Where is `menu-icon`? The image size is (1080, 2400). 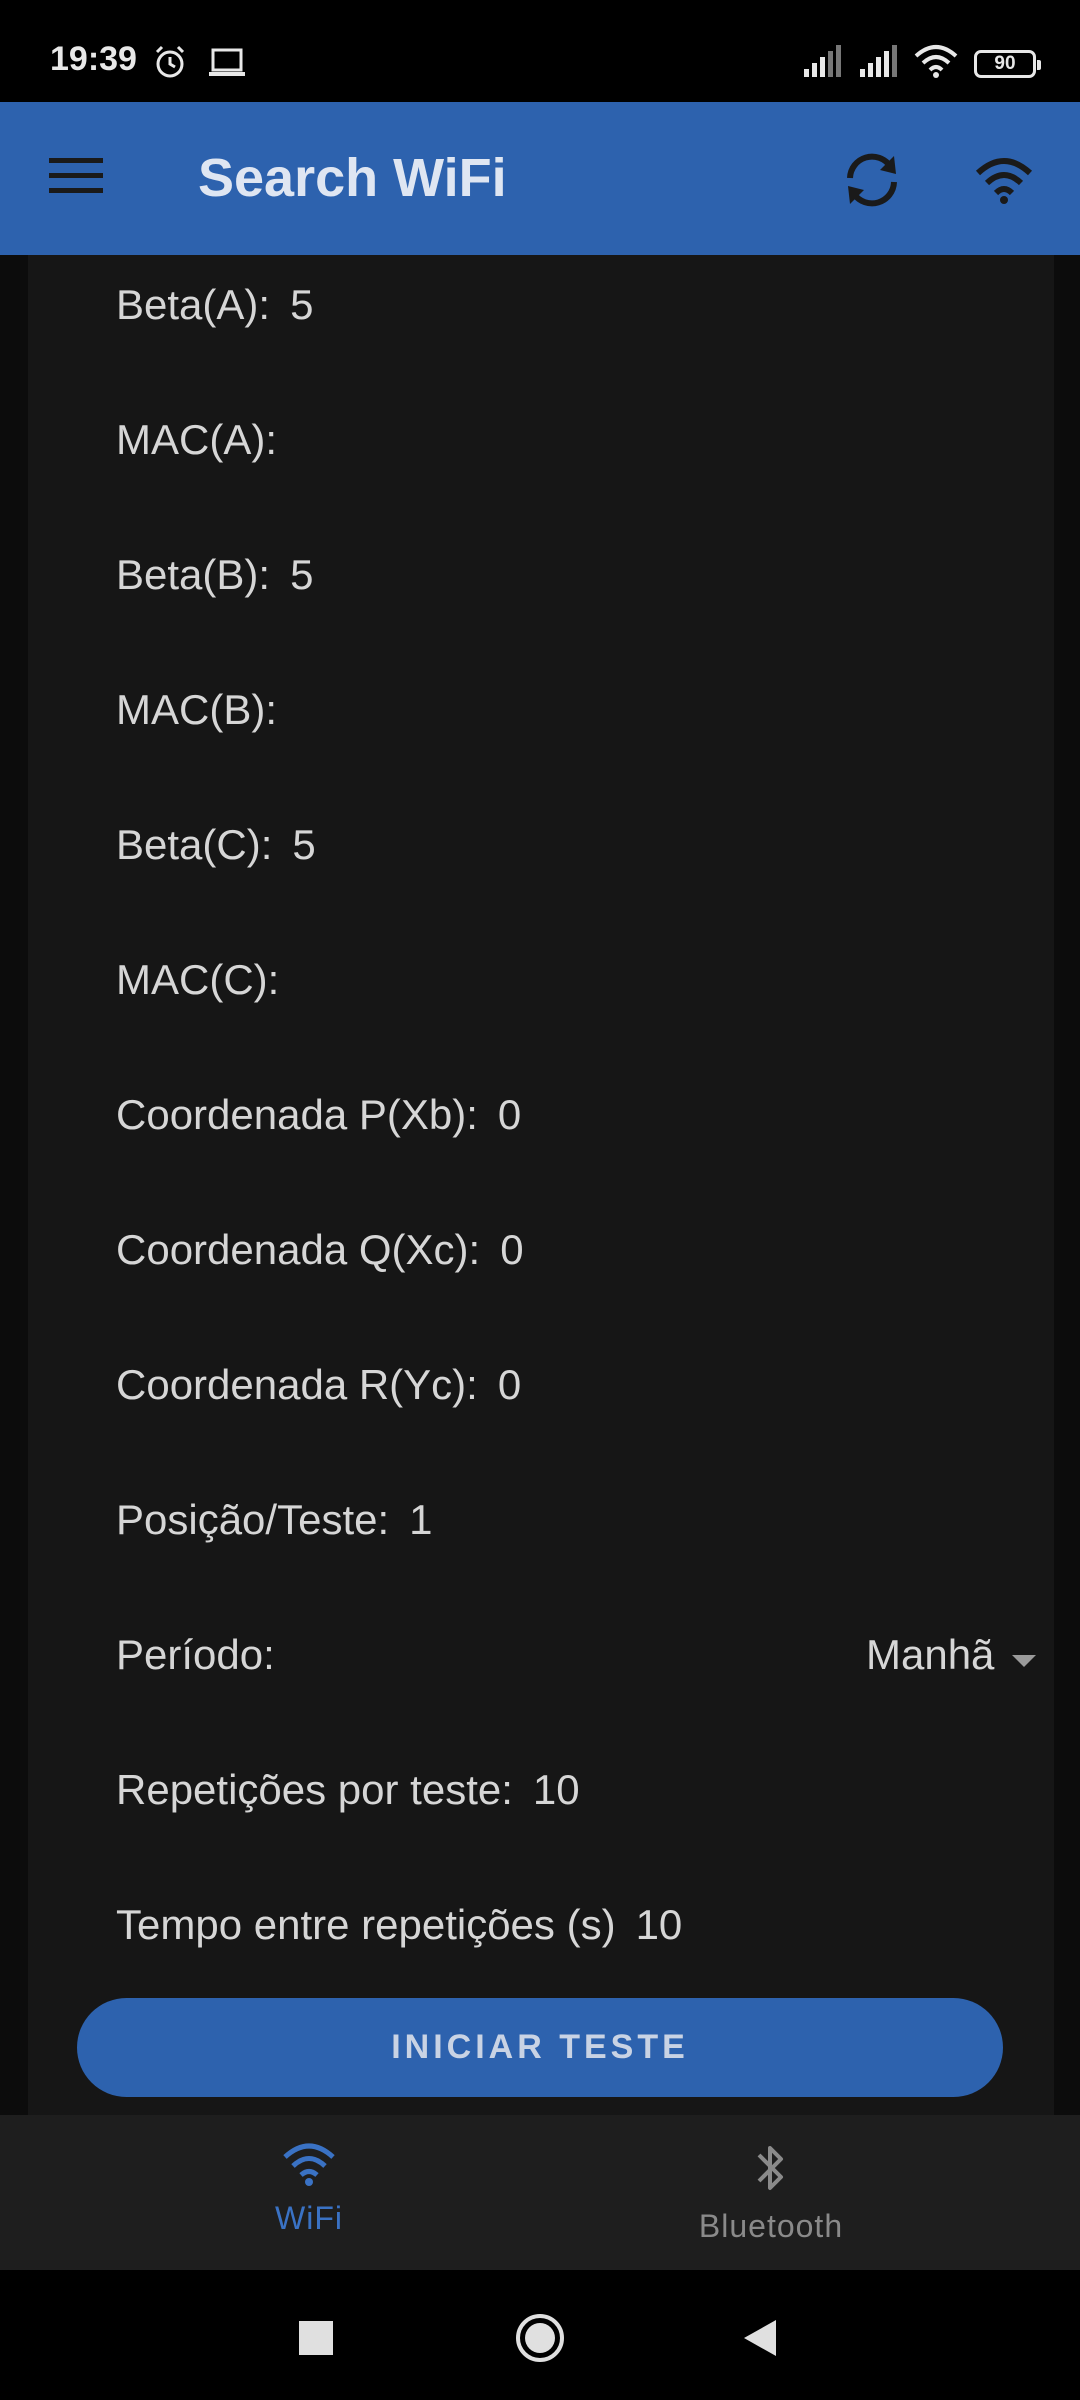
menu-icon is located at coordinates (76, 178).